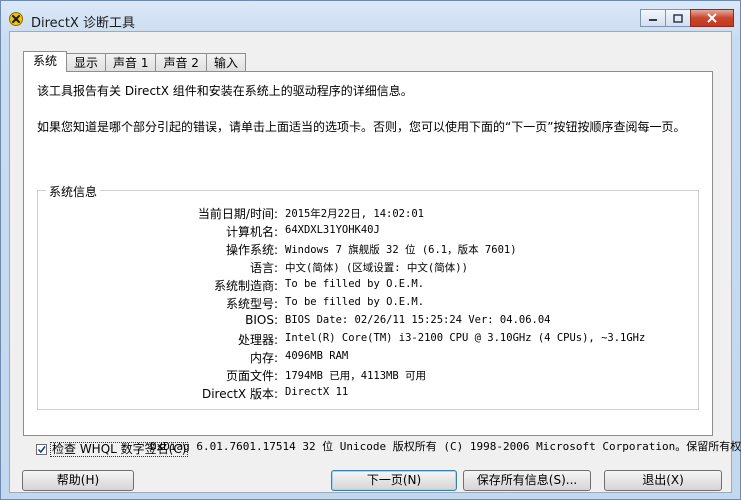  I want to click on info-value: 64XDXL31YOHK40J, so click(332, 230).